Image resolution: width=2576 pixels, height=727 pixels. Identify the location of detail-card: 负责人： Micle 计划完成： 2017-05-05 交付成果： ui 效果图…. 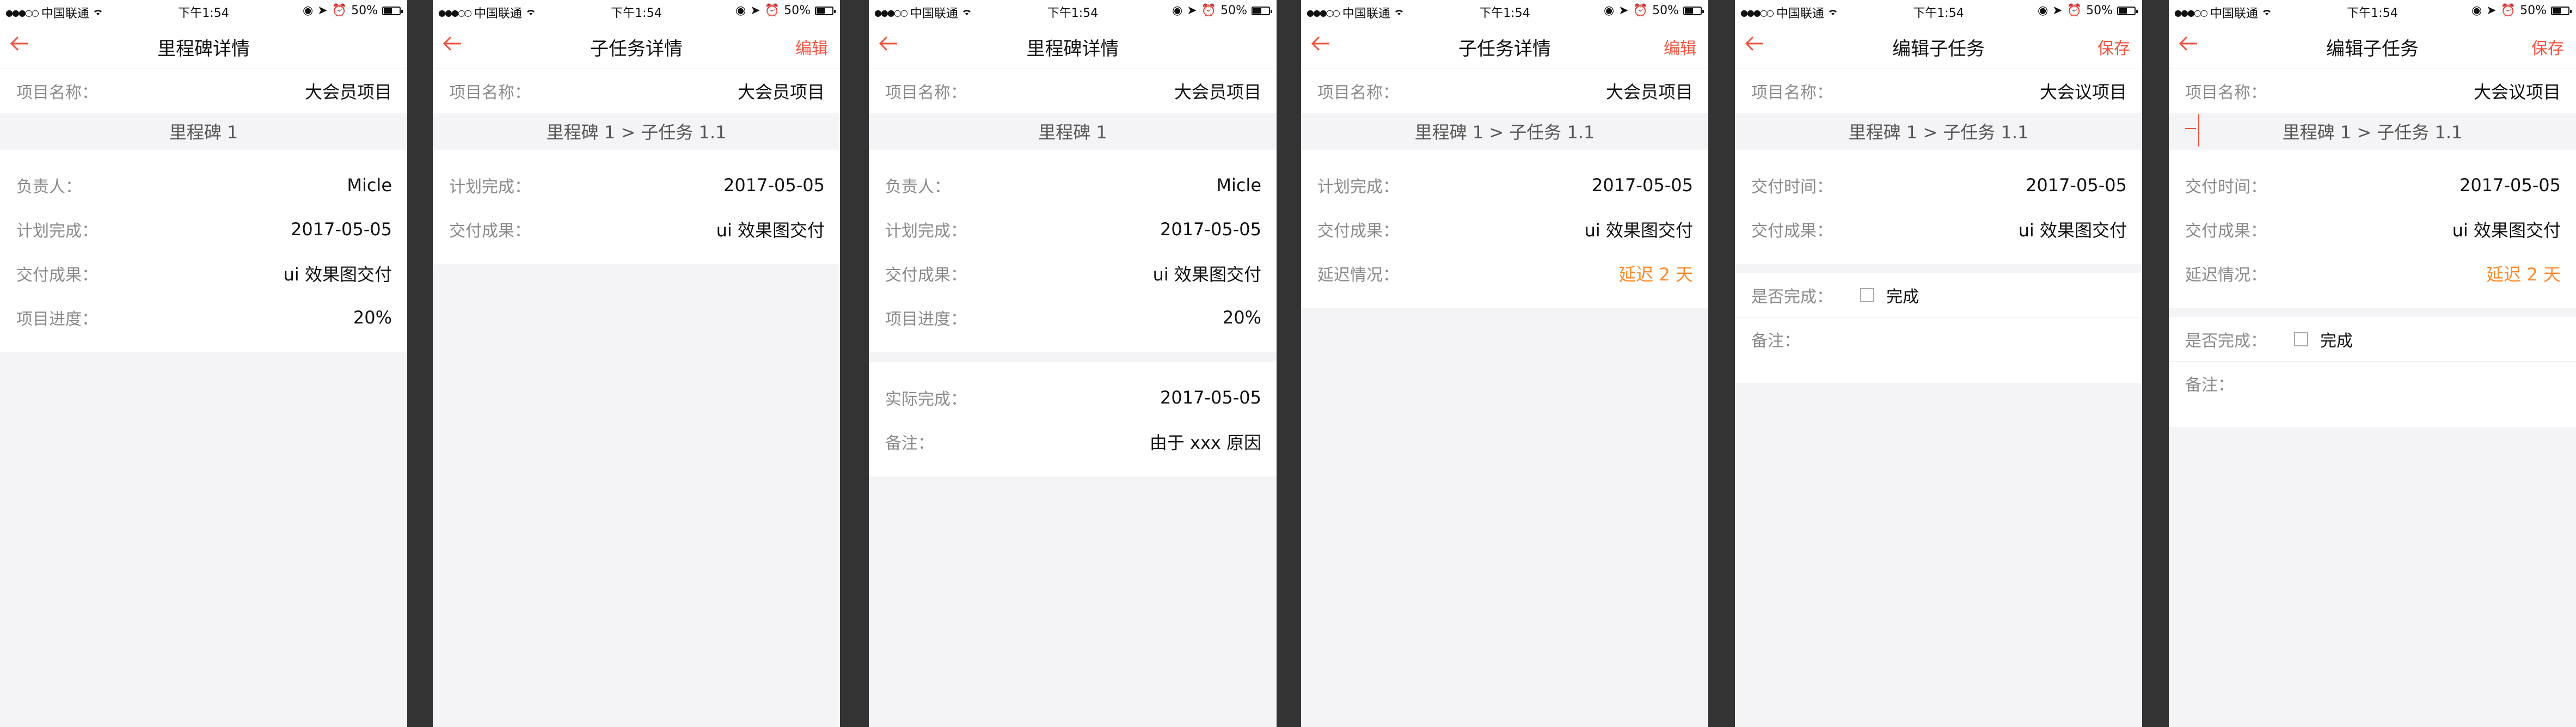
(203, 251).